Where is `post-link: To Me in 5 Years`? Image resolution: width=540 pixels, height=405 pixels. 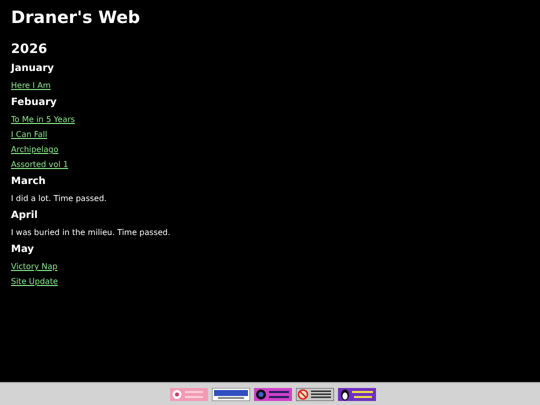 post-link: To Me in 5 Years is located at coordinates (43, 120).